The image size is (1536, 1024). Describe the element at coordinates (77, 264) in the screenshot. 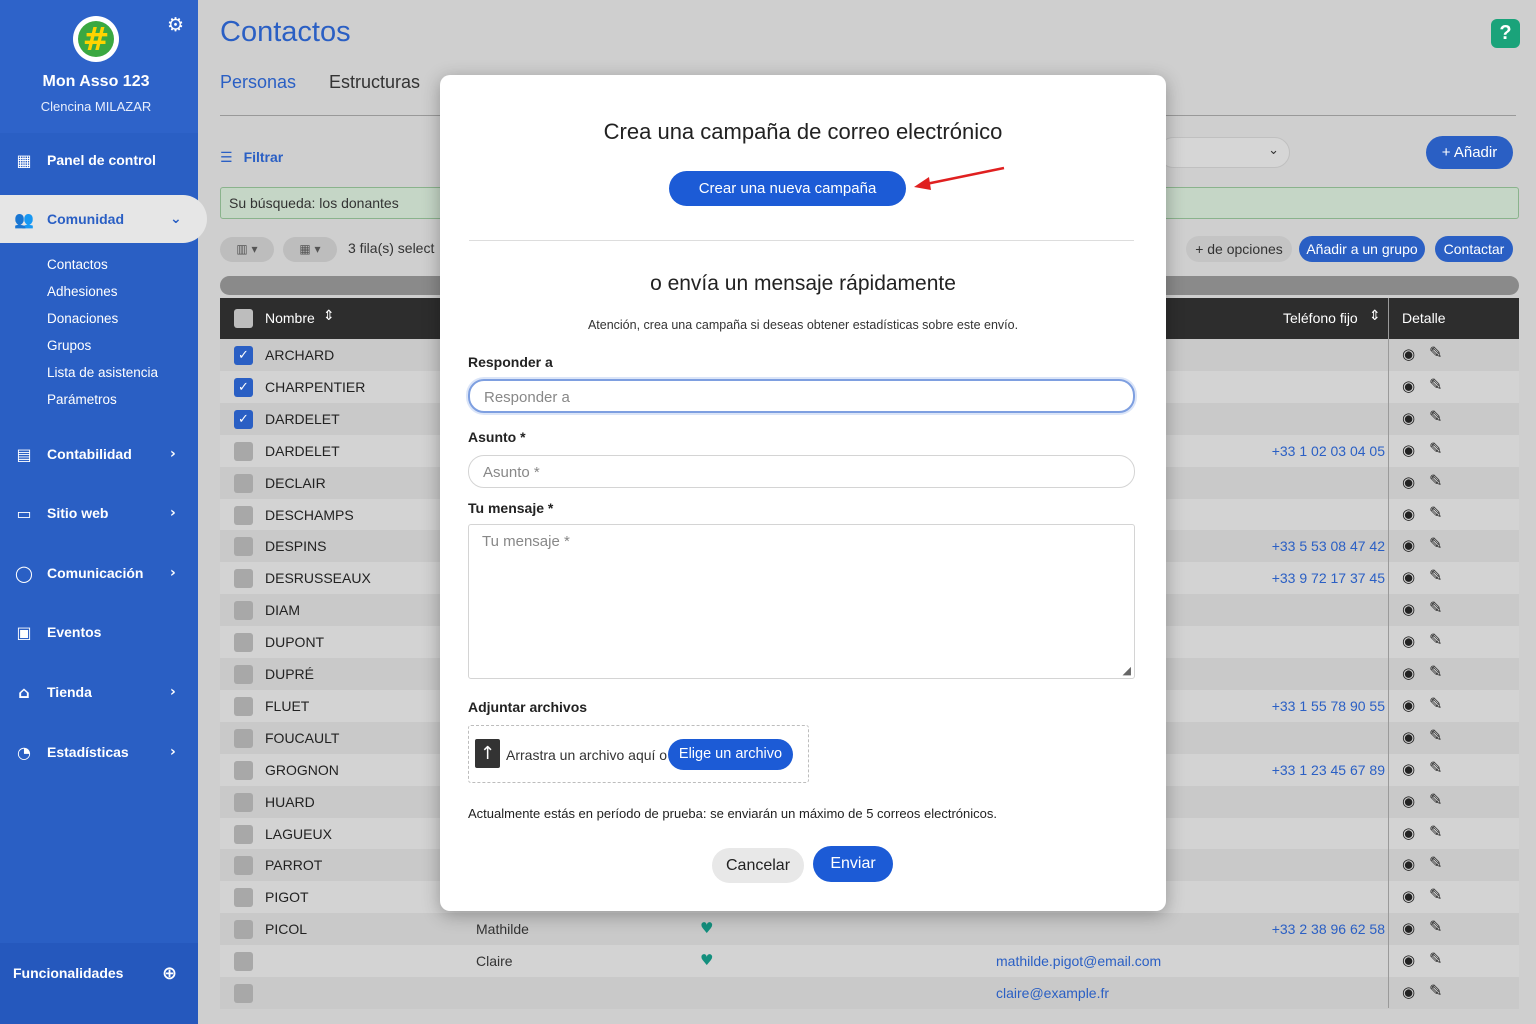

I see `sidebar-subitem-contacts: Contactos` at that location.